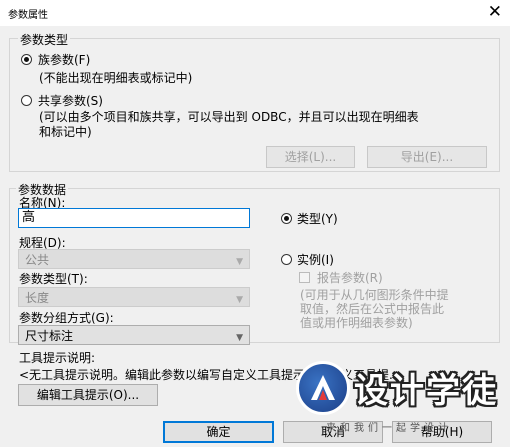 The height and width of the screenshot is (447, 510). What do you see at coordinates (28, 15) in the screenshot?
I see `window-title: 参数属性` at bounding box center [28, 15].